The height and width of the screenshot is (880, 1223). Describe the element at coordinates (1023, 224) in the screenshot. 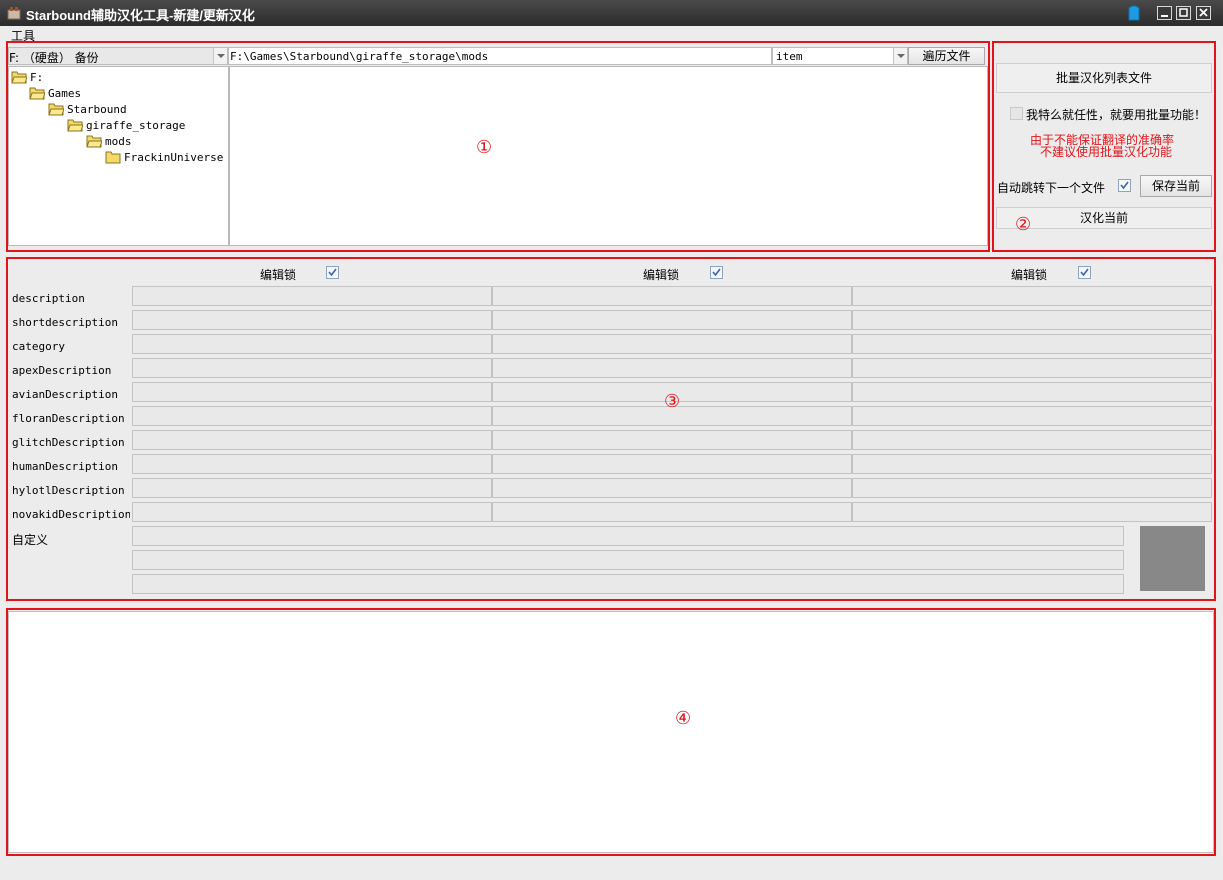

I see `annotation-number-2: ②` at that location.